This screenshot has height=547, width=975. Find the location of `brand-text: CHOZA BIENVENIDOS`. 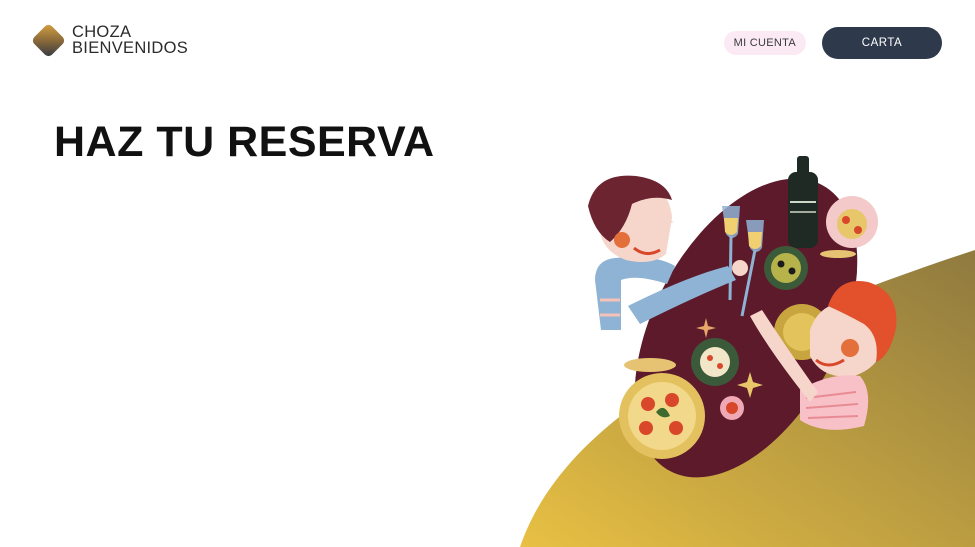

brand-text: CHOZA BIENVENIDOS is located at coordinates (130, 40).